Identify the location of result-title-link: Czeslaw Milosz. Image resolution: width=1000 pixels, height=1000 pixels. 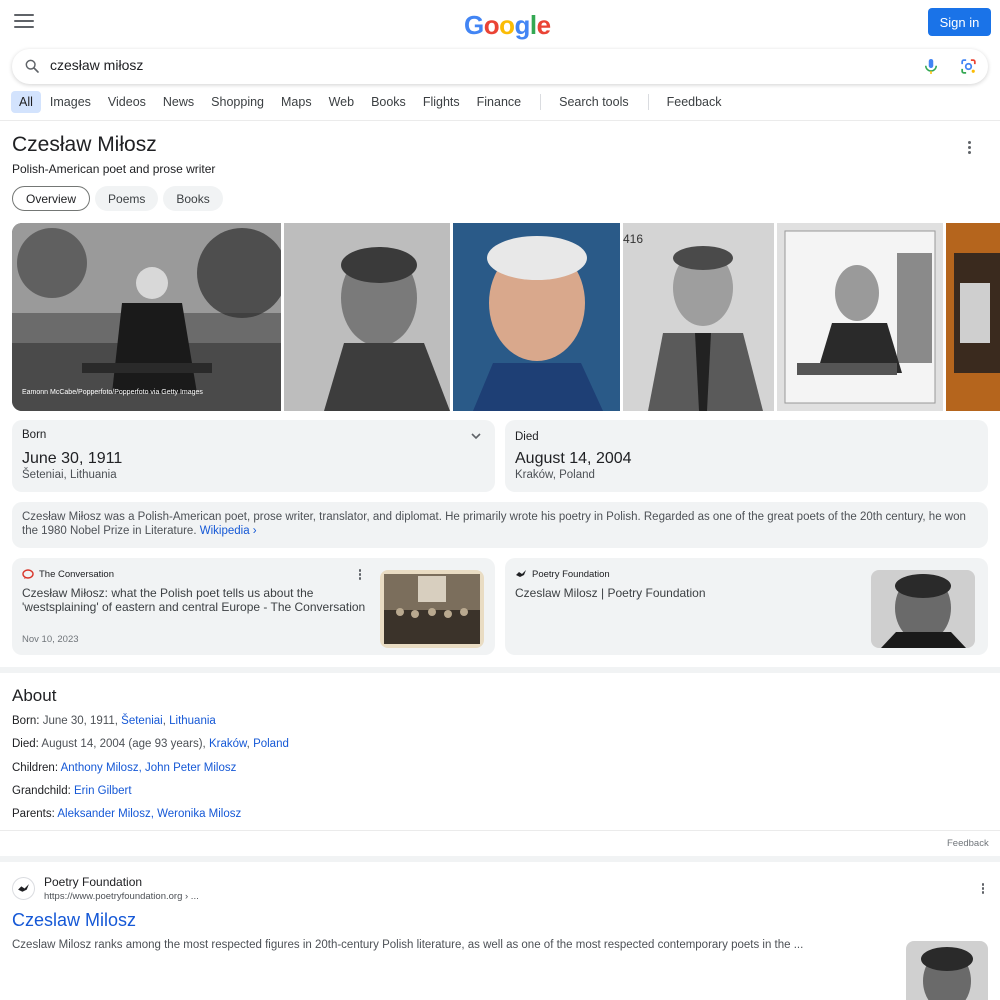
(74, 920).